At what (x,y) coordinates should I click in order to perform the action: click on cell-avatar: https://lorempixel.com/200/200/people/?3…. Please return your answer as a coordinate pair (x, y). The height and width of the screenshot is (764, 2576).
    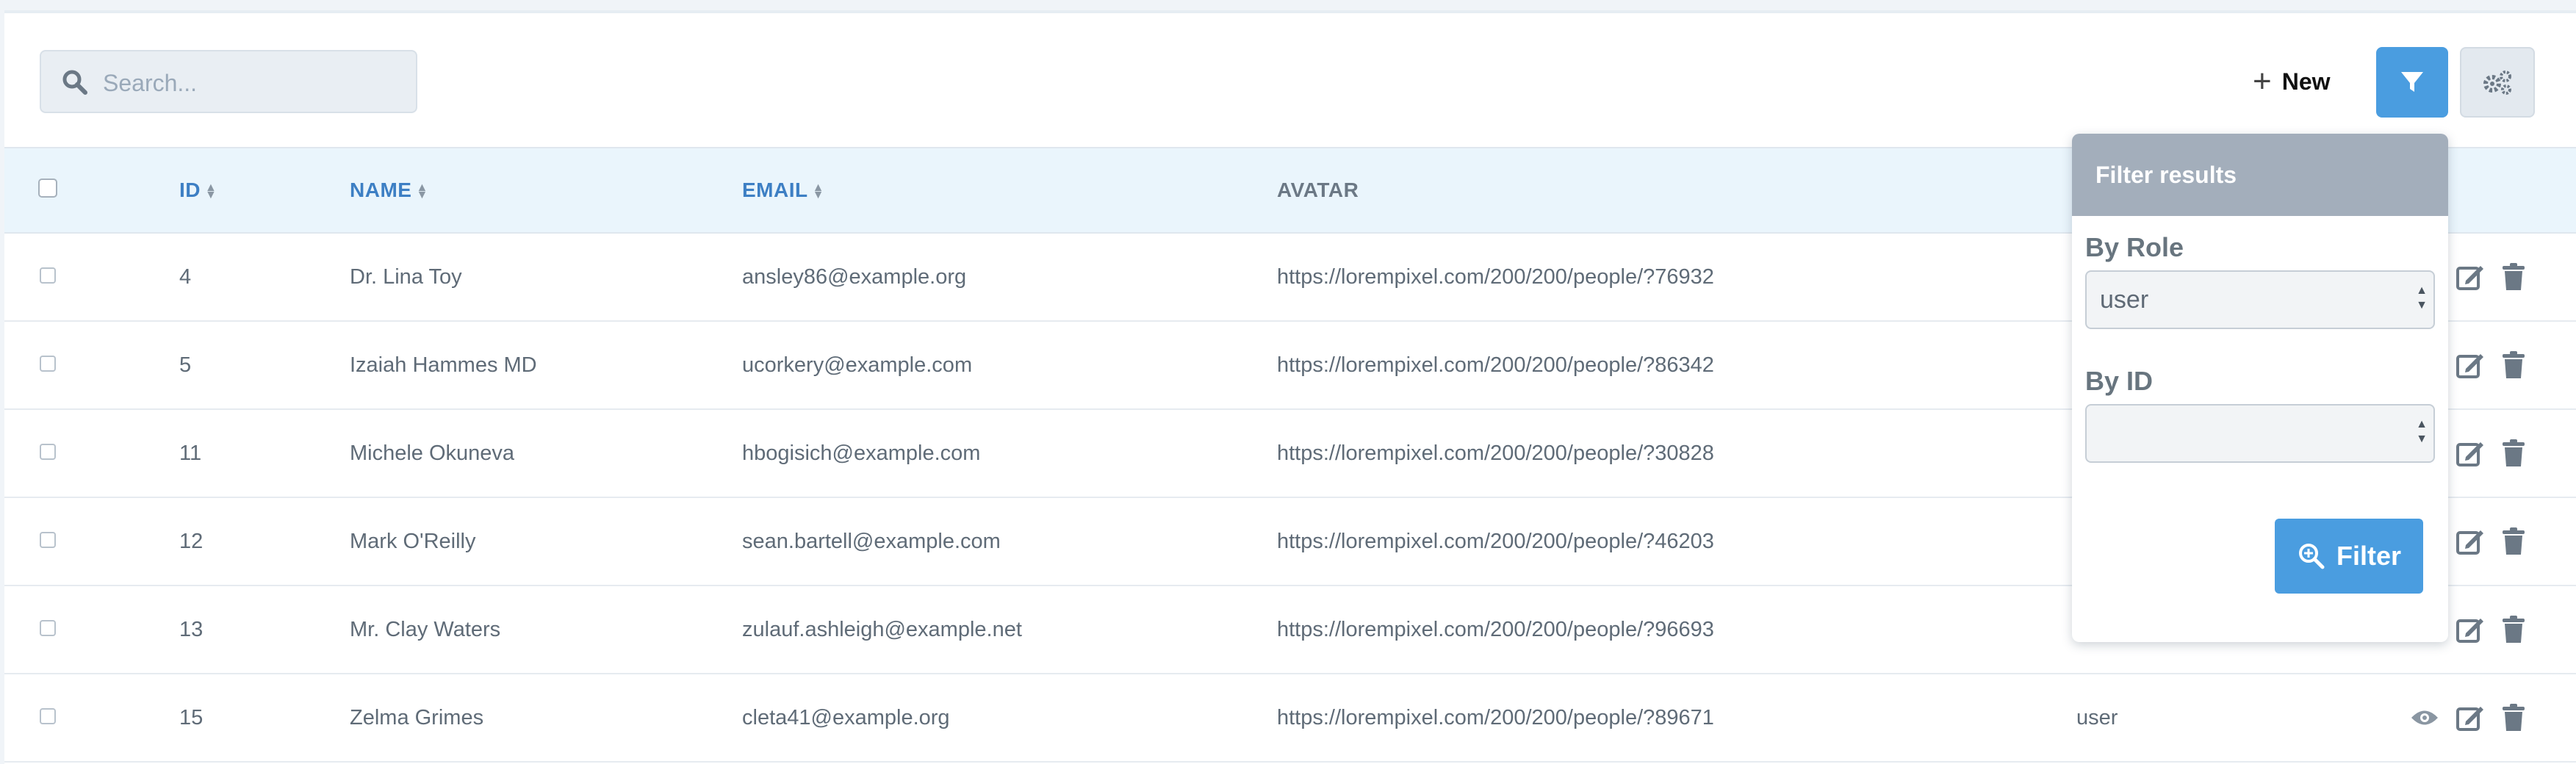
    Looking at the image, I should click on (1495, 453).